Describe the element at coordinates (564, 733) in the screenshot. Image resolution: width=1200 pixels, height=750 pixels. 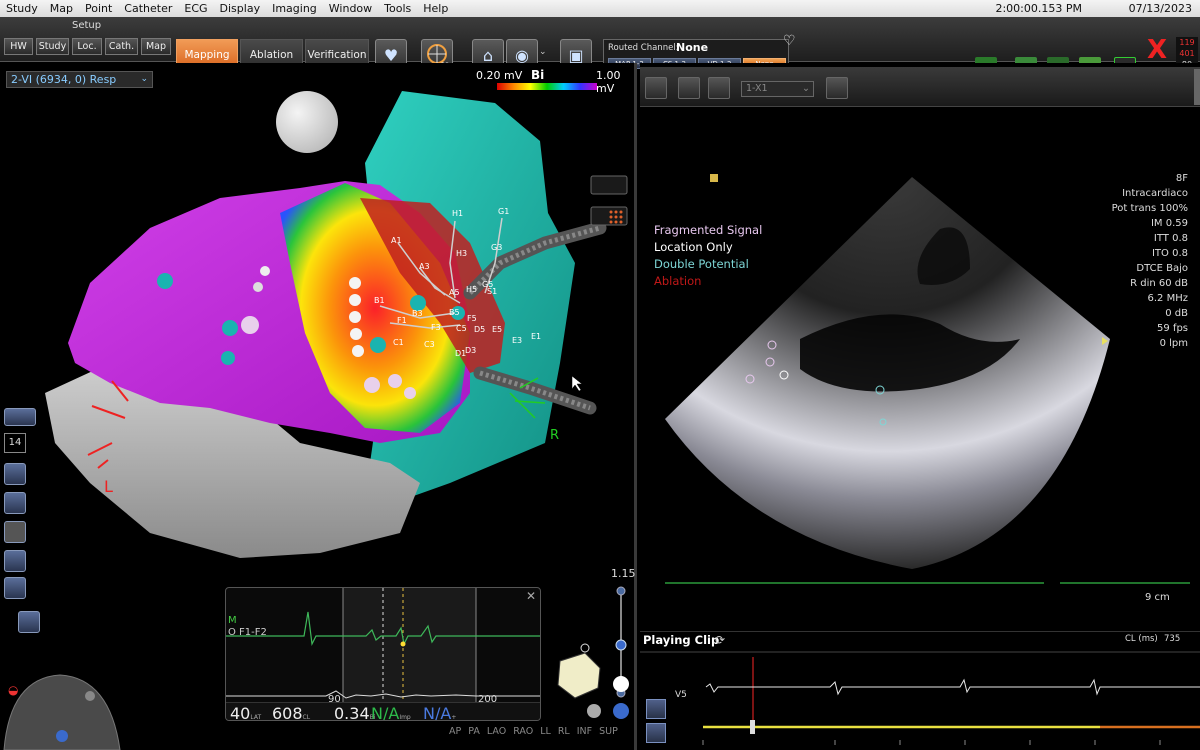
I see `view-rl-button: RL` at that location.